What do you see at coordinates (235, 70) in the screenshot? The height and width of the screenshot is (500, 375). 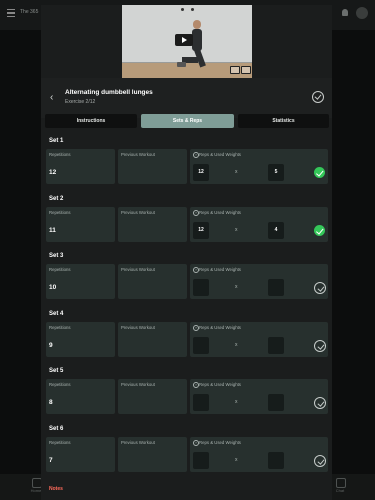 I see `pip-icon` at bounding box center [235, 70].